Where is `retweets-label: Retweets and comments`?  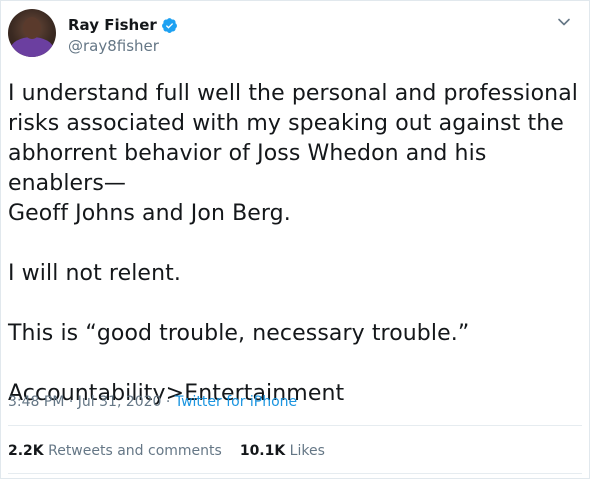 retweets-label: Retweets and comments is located at coordinates (132, 451).